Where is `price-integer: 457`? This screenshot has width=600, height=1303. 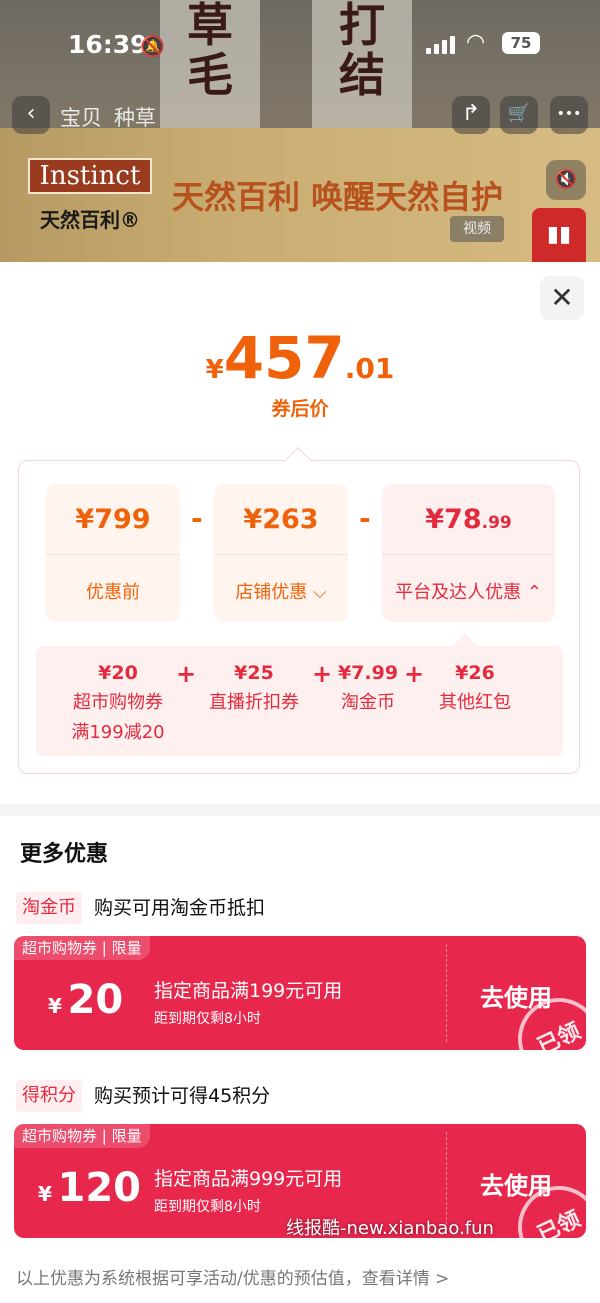 price-integer: 457 is located at coordinates (284, 358).